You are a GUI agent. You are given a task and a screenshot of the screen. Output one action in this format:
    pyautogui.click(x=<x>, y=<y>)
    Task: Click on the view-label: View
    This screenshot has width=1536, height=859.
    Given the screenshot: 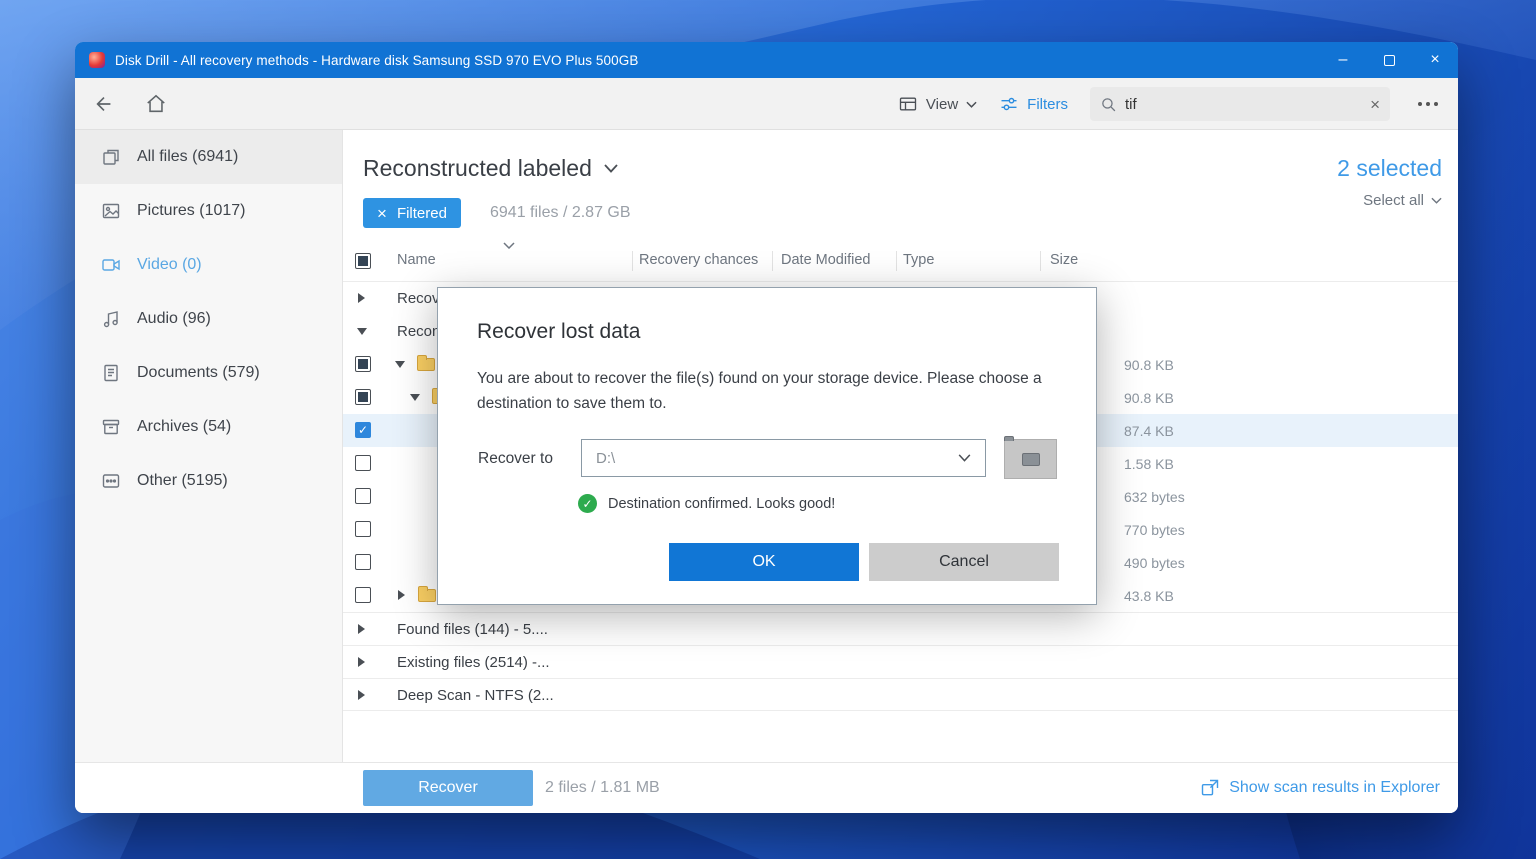 What is the action you would take?
    pyautogui.click(x=942, y=104)
    